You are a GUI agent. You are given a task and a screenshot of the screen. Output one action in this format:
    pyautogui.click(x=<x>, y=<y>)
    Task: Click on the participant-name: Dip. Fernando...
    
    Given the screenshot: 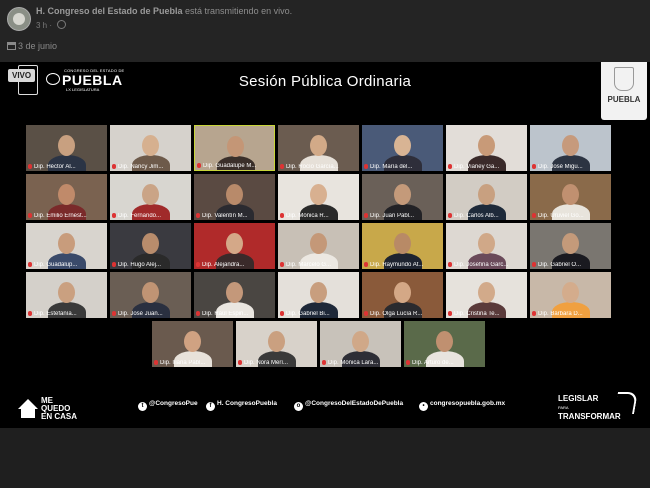 What is the action you would take?
    pyautogui.click(x=140, y=216)
    